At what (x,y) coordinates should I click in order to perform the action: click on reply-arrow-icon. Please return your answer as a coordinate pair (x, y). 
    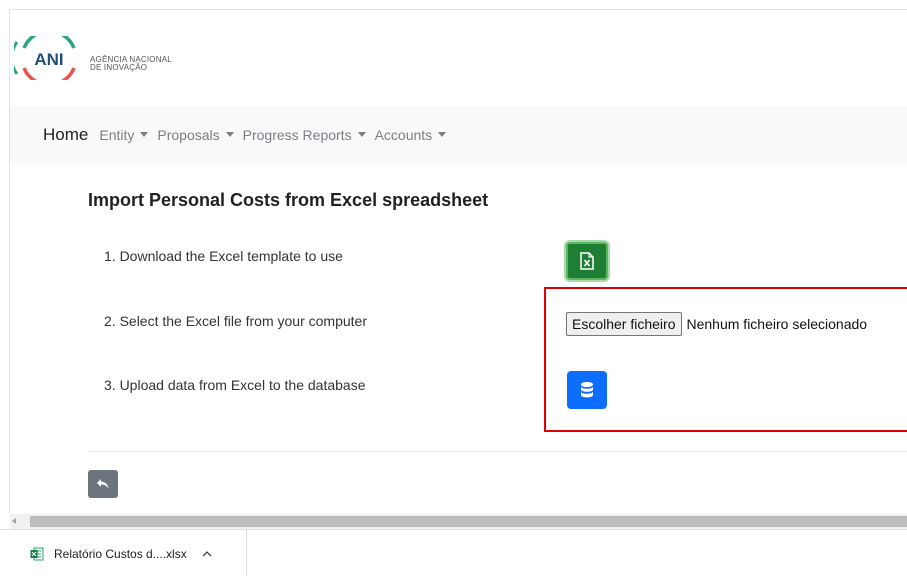
    Looking at the image, I should click on (103, 484).